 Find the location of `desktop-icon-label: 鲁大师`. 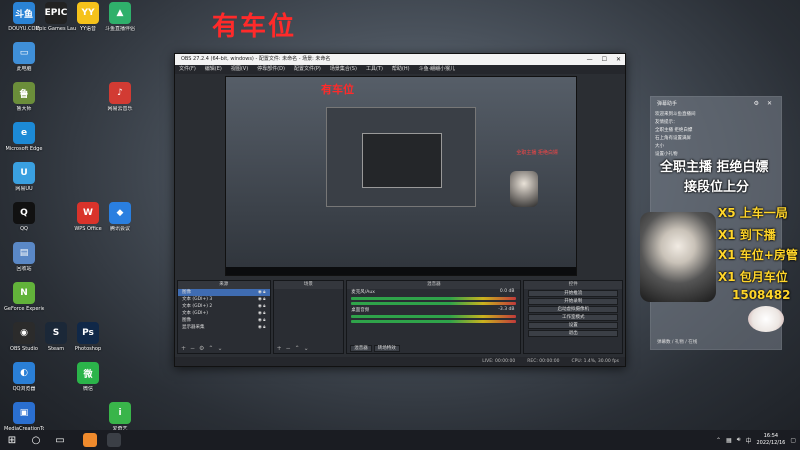

desktop-icon-label: 鲁大师 is located at coordinates (24, 109).